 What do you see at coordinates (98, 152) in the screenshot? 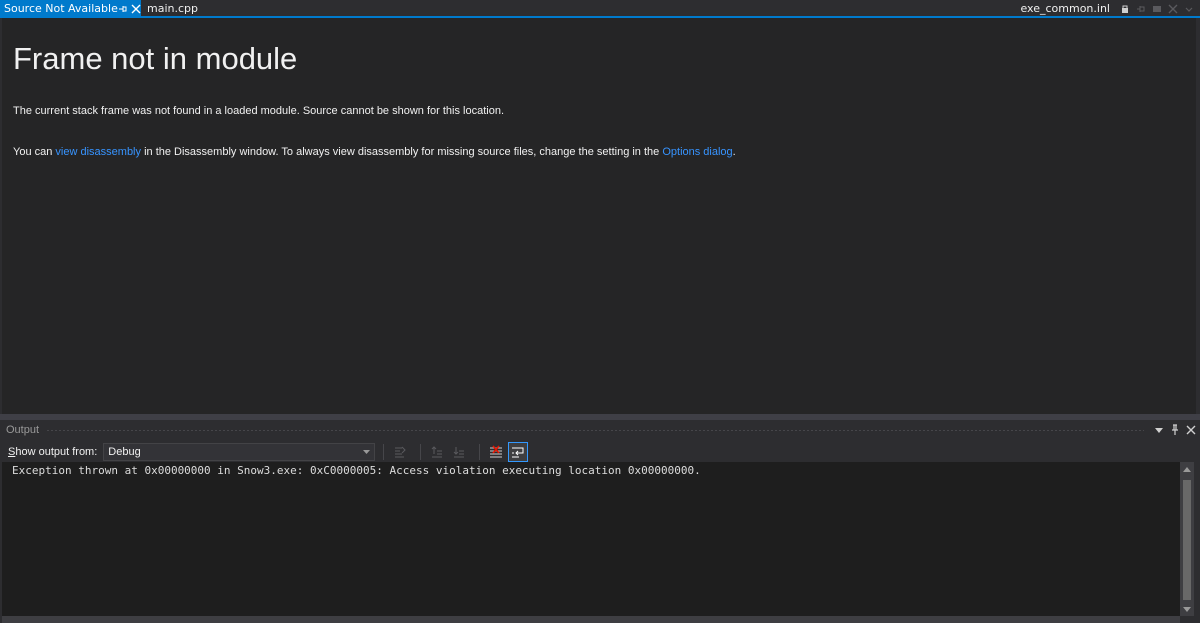
I see `view-disassembly-link: view disassembly` at bounding box center [98, 152].